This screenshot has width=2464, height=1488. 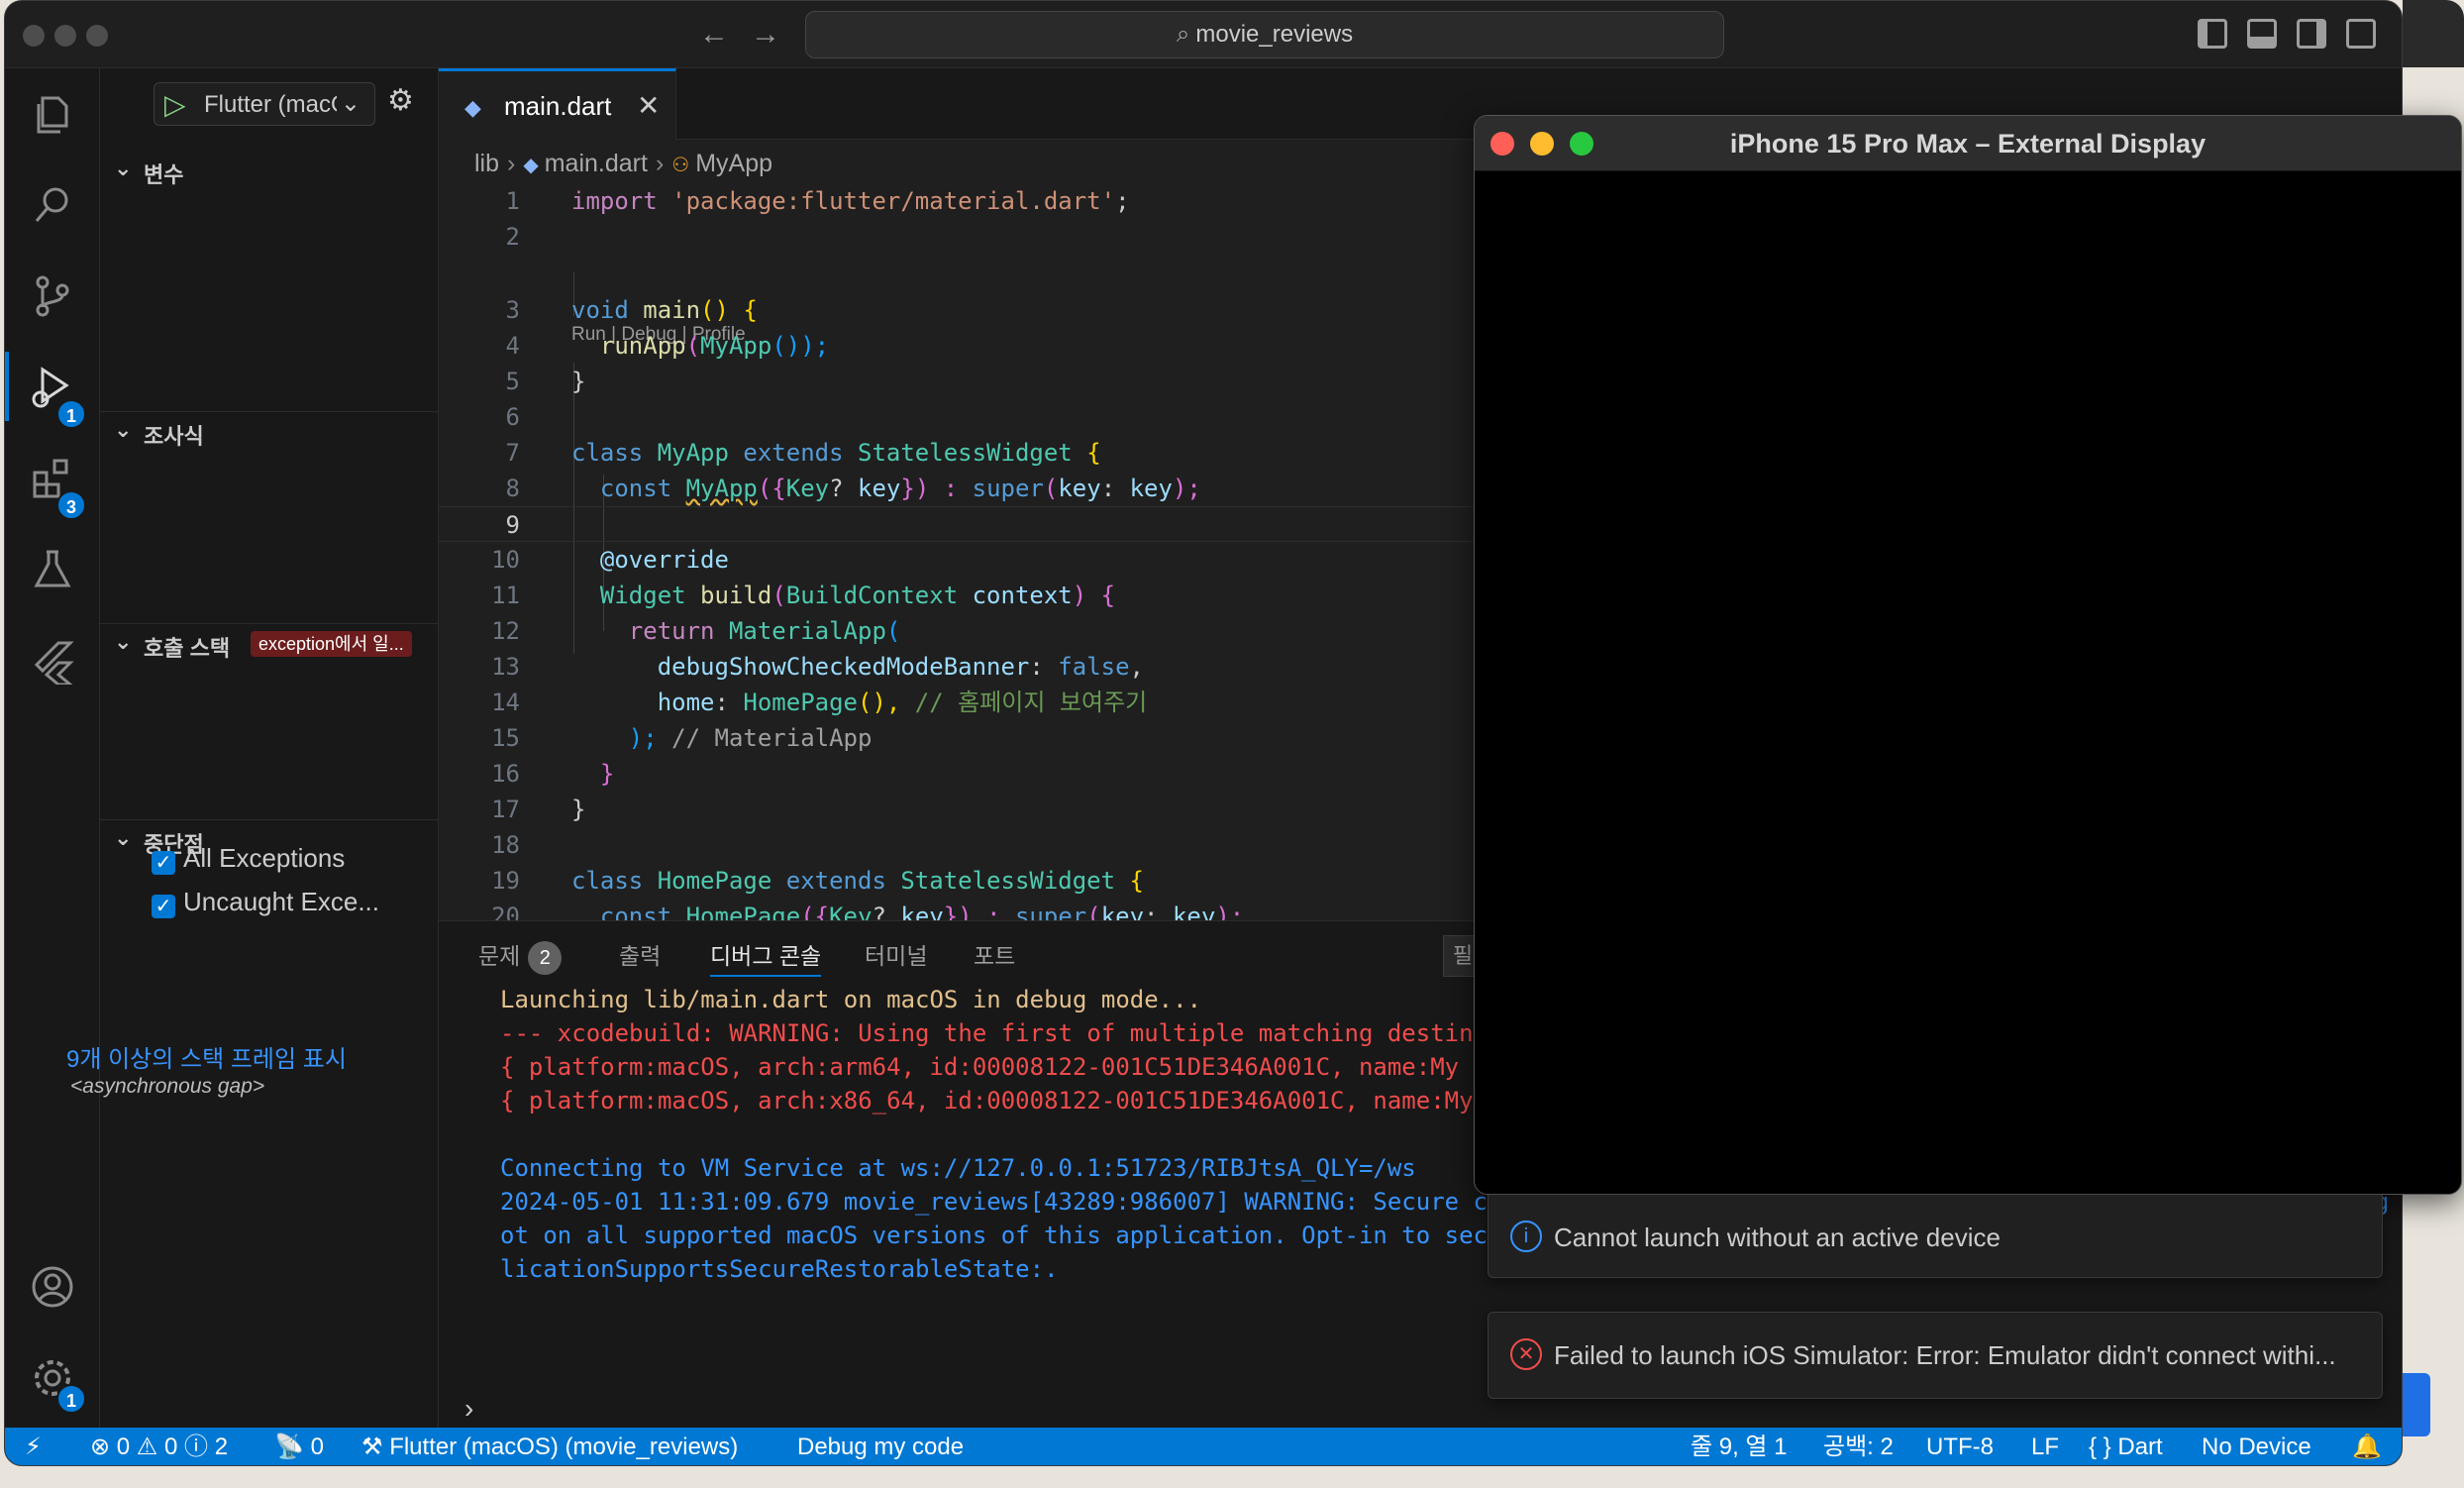 What do you see at coordinates (2256, 1446) in the screenshot?
I see `device-status: No Device` at bounding box center [2256, 1446].